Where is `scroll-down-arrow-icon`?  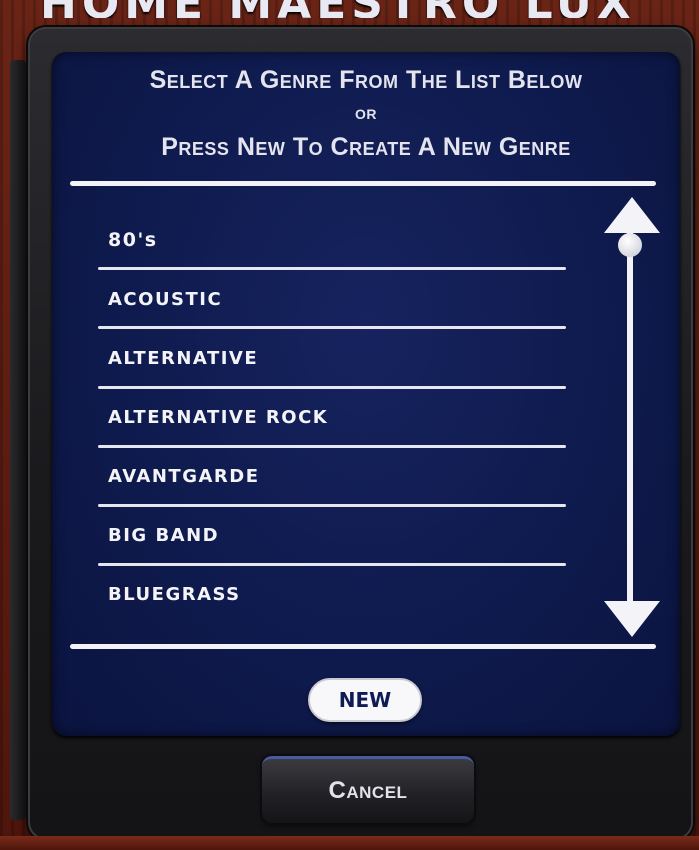
scroll-down-arrow-icon is located at coordinates (632, 619).